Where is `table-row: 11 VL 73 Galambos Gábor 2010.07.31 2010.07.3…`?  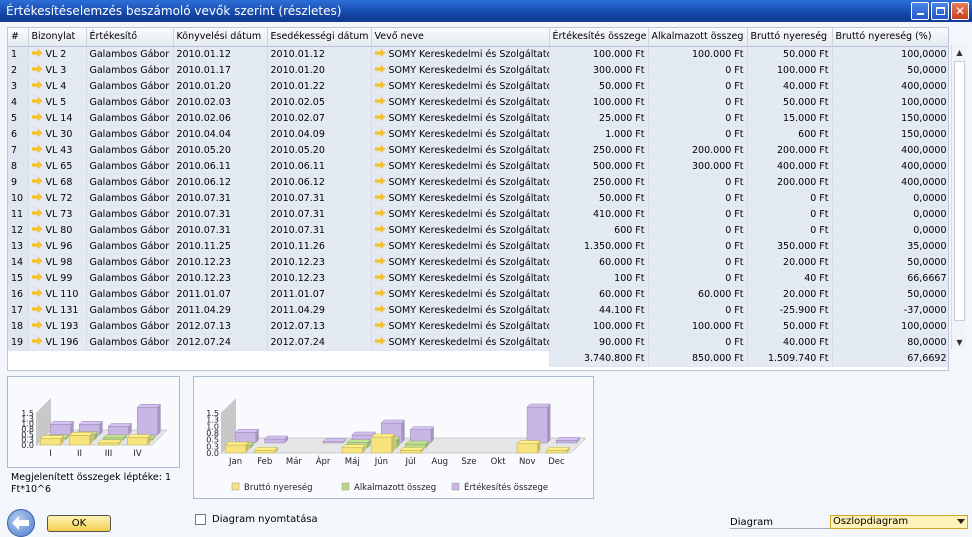
table-row: 11 VL 73 Galambos Gábor 2010.07.31 2010.07.3… is located at coordinates (478, 214).